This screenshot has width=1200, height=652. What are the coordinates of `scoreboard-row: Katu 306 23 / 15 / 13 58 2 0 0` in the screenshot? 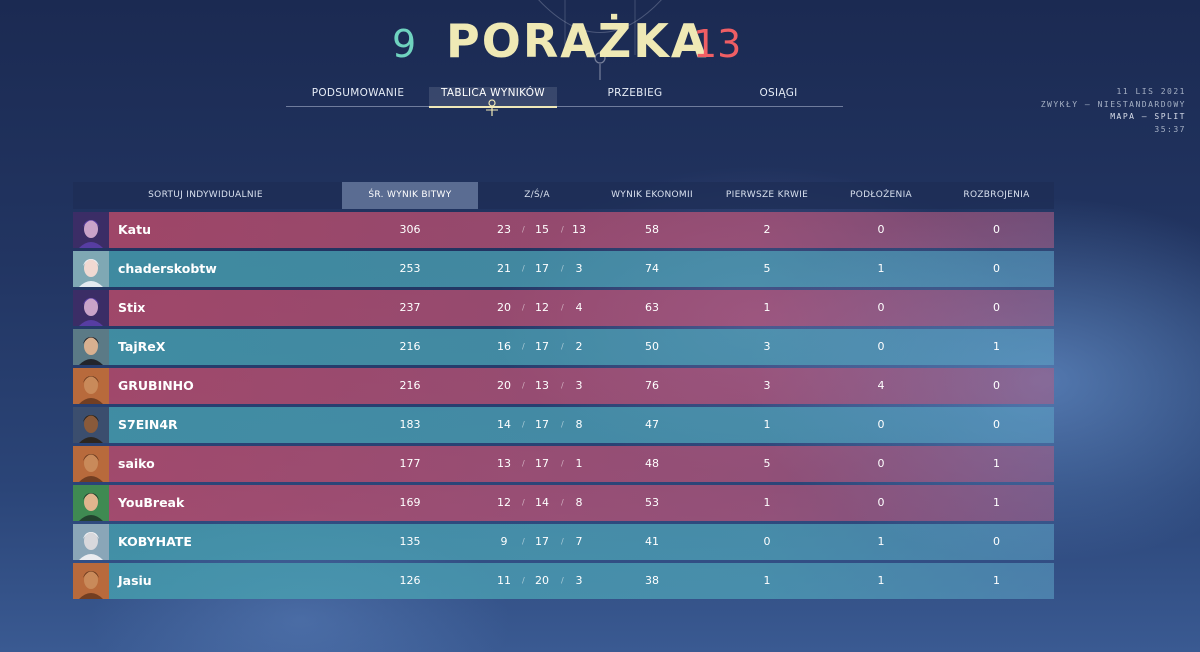 It's located at (563, 230).